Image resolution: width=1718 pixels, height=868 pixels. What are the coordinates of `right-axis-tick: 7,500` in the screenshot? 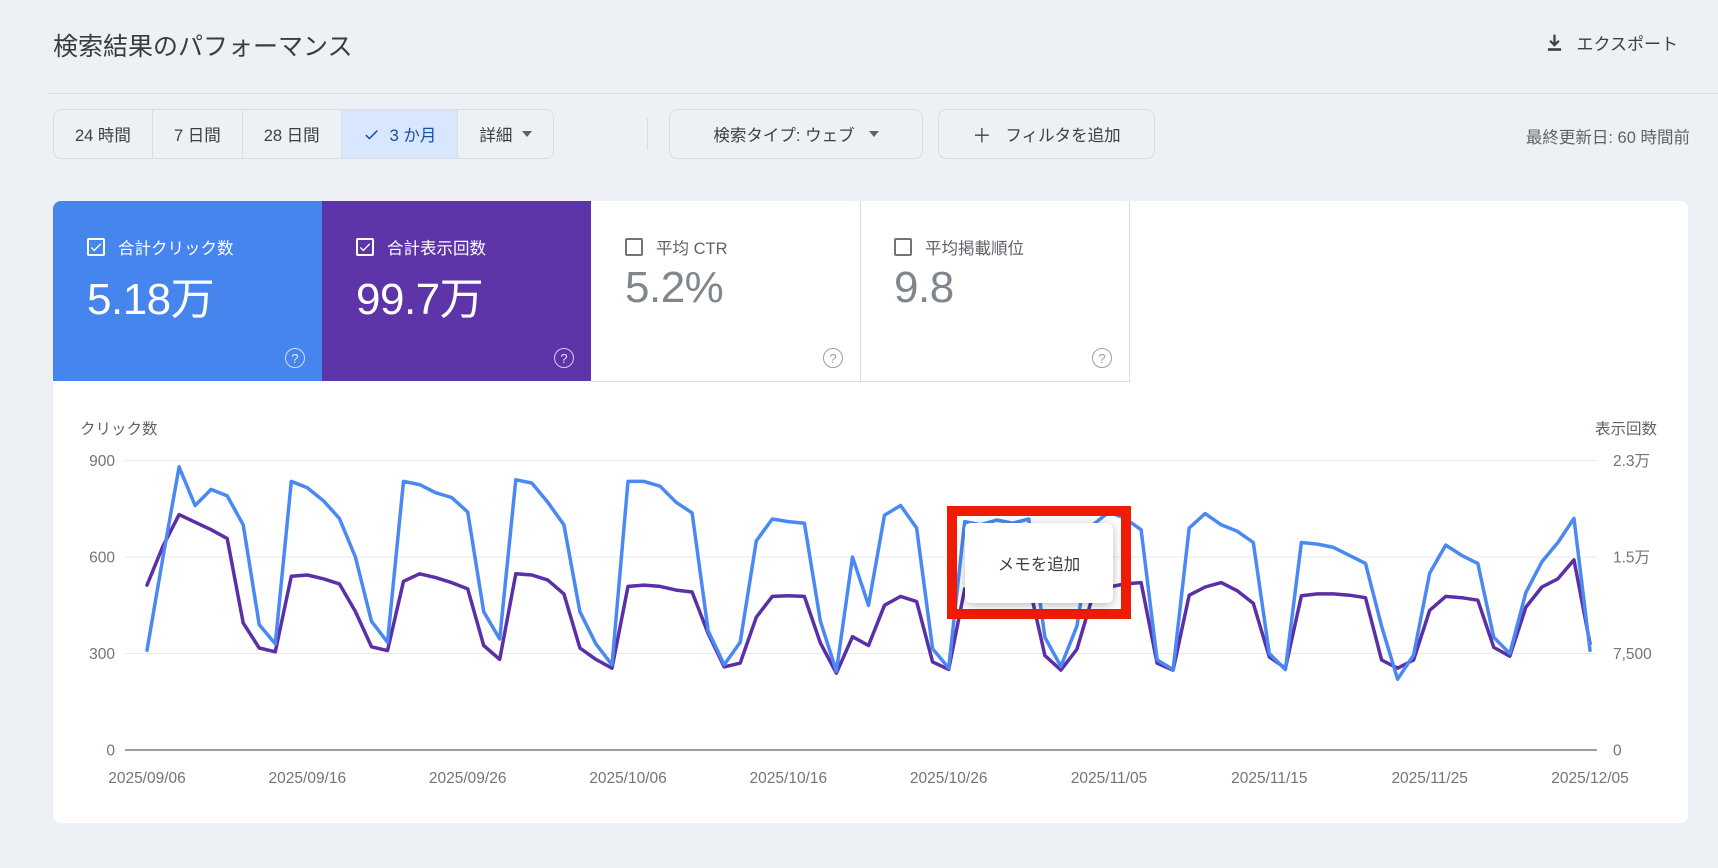 It's located at (1632, 654).